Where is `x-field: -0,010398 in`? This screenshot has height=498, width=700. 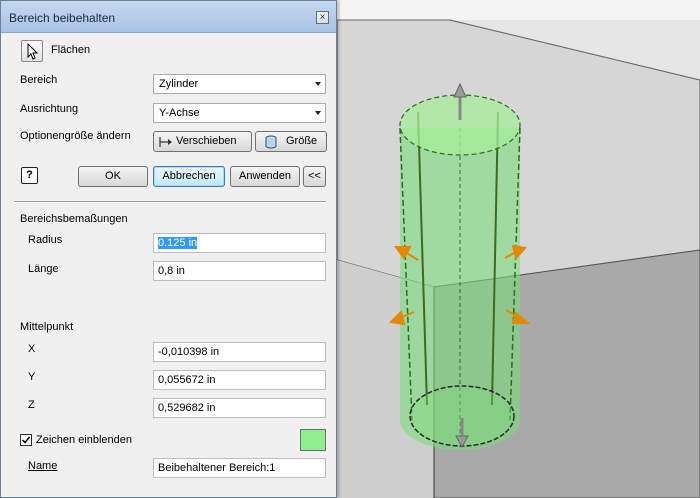 x-field: -0,010398 in is located at coordinates (239, 352).